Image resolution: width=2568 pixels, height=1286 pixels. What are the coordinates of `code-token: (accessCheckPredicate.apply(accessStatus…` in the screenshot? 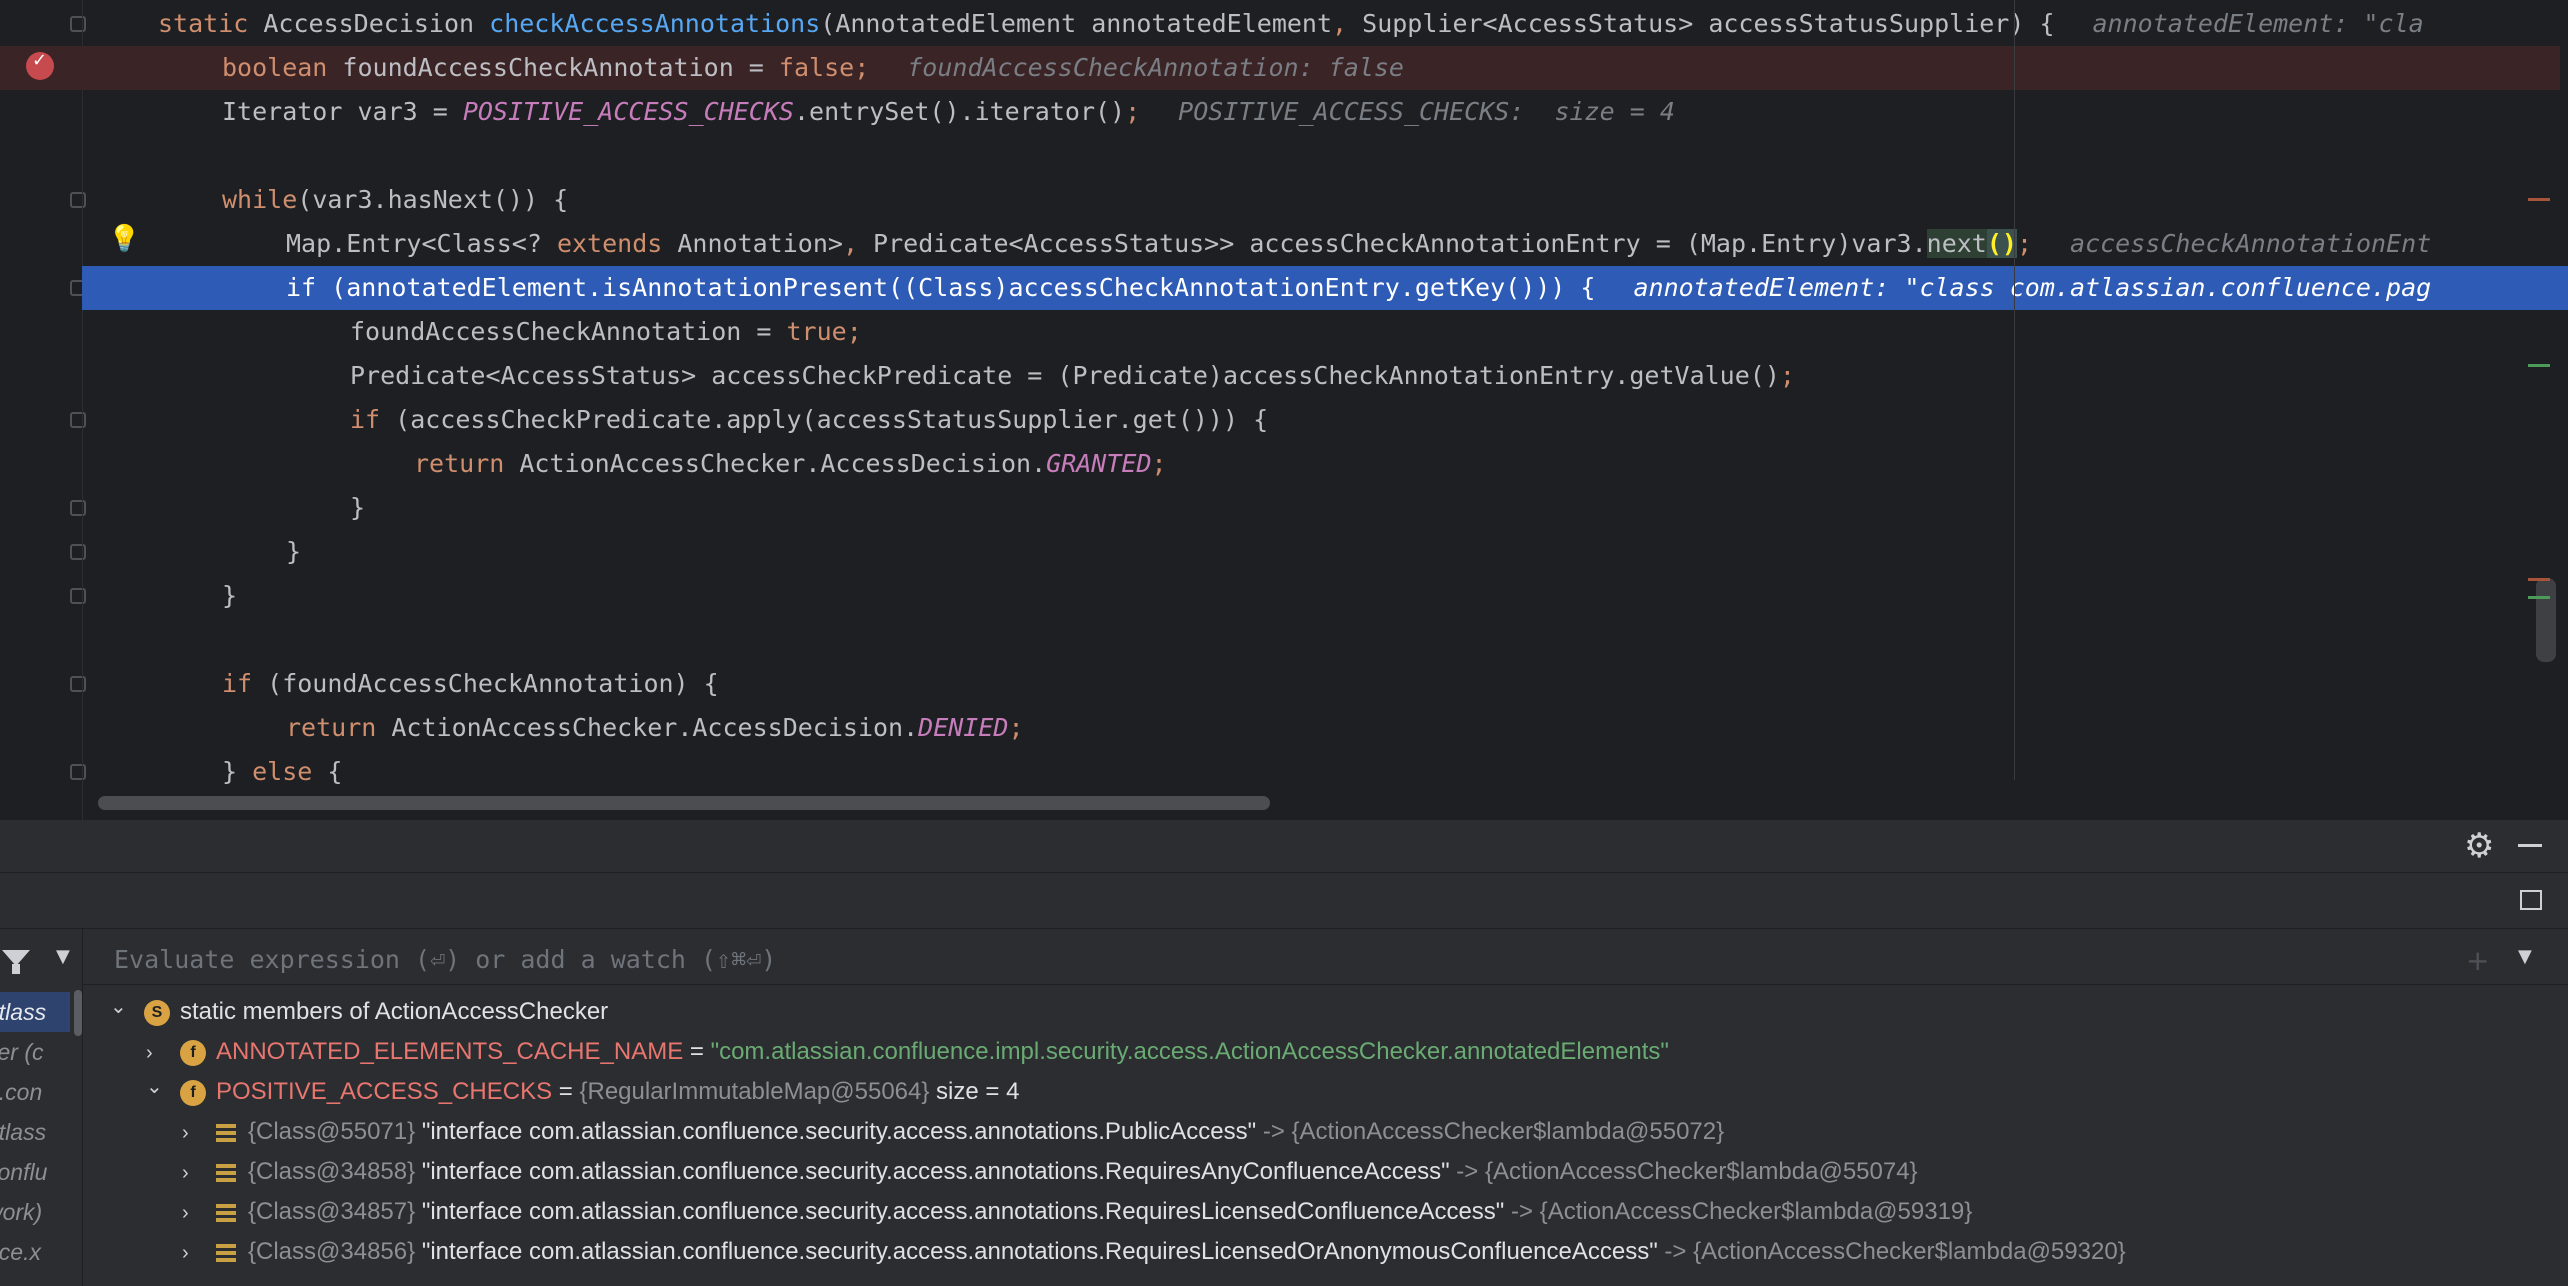 It's located at (832, 419).